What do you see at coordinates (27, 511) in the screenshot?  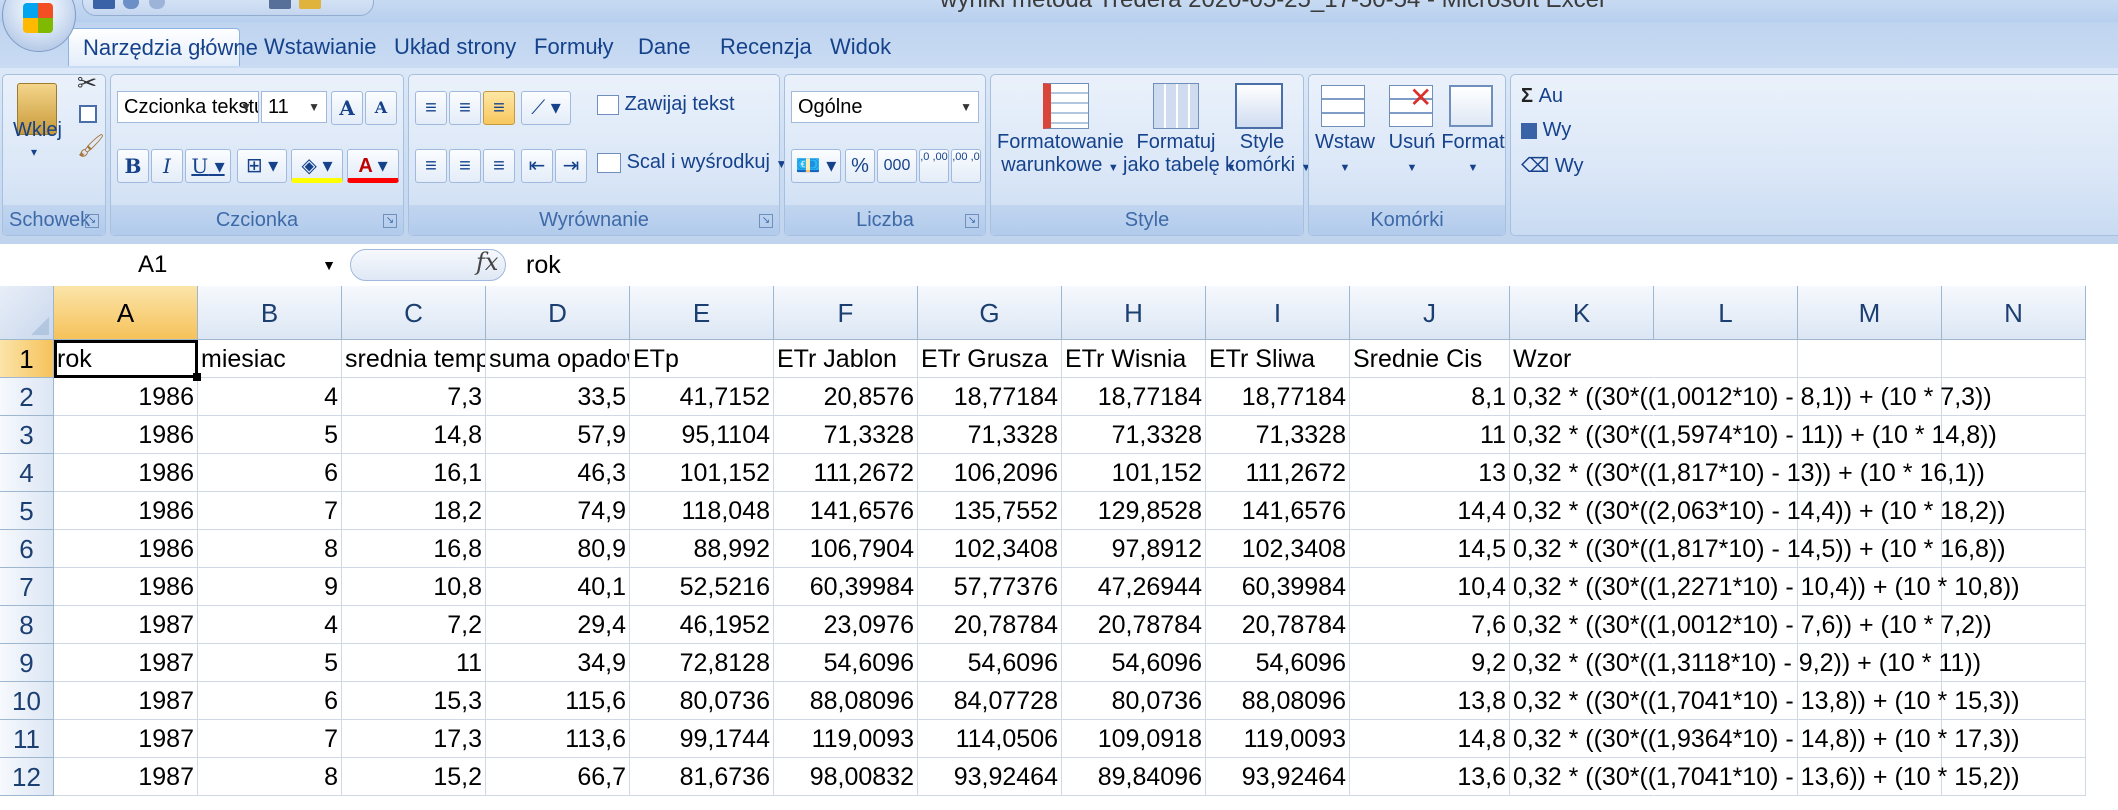 I see `row-header: 5` at bounding box center [27, 511].